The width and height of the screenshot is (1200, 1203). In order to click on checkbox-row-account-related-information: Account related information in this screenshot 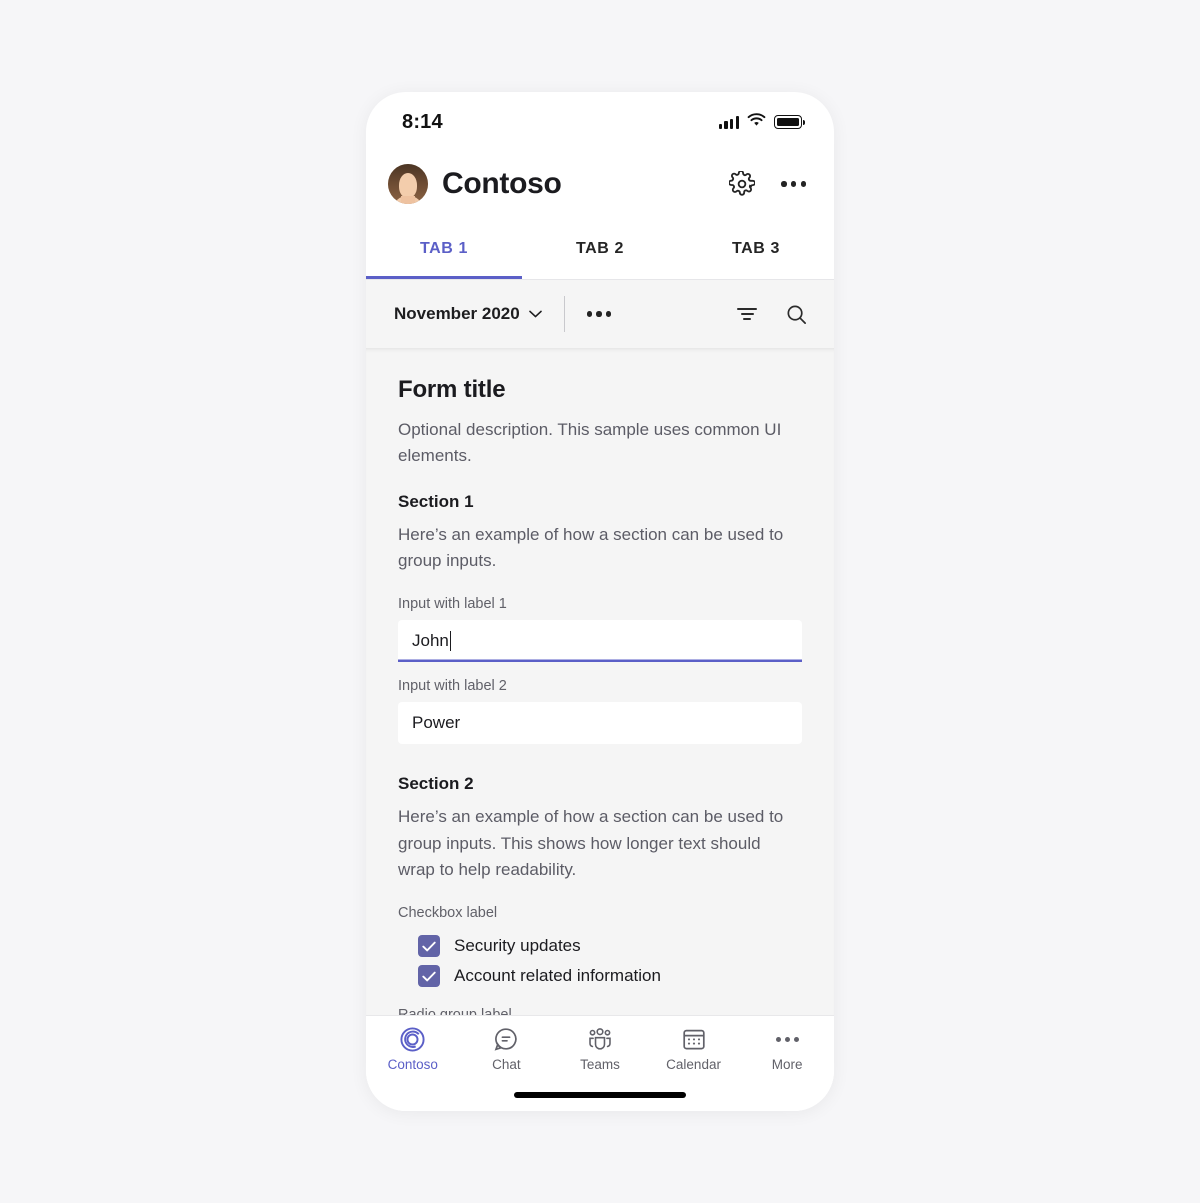, I will do `click(600, 976)`.